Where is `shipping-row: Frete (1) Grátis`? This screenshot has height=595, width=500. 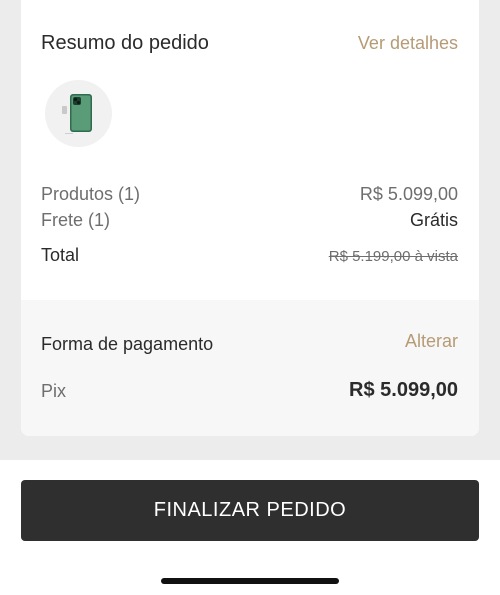
shipping-row: Frete (1) Grátis is located at coordinates (249, 220).